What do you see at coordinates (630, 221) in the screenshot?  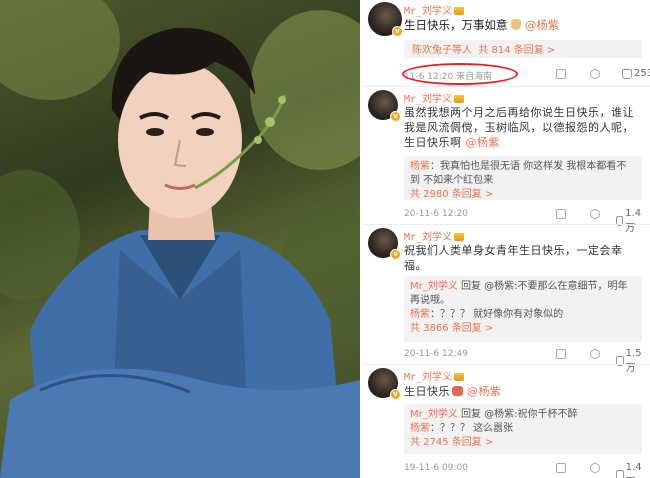 I see `like-button: 1.4 万` at bounding box center [630, 221].